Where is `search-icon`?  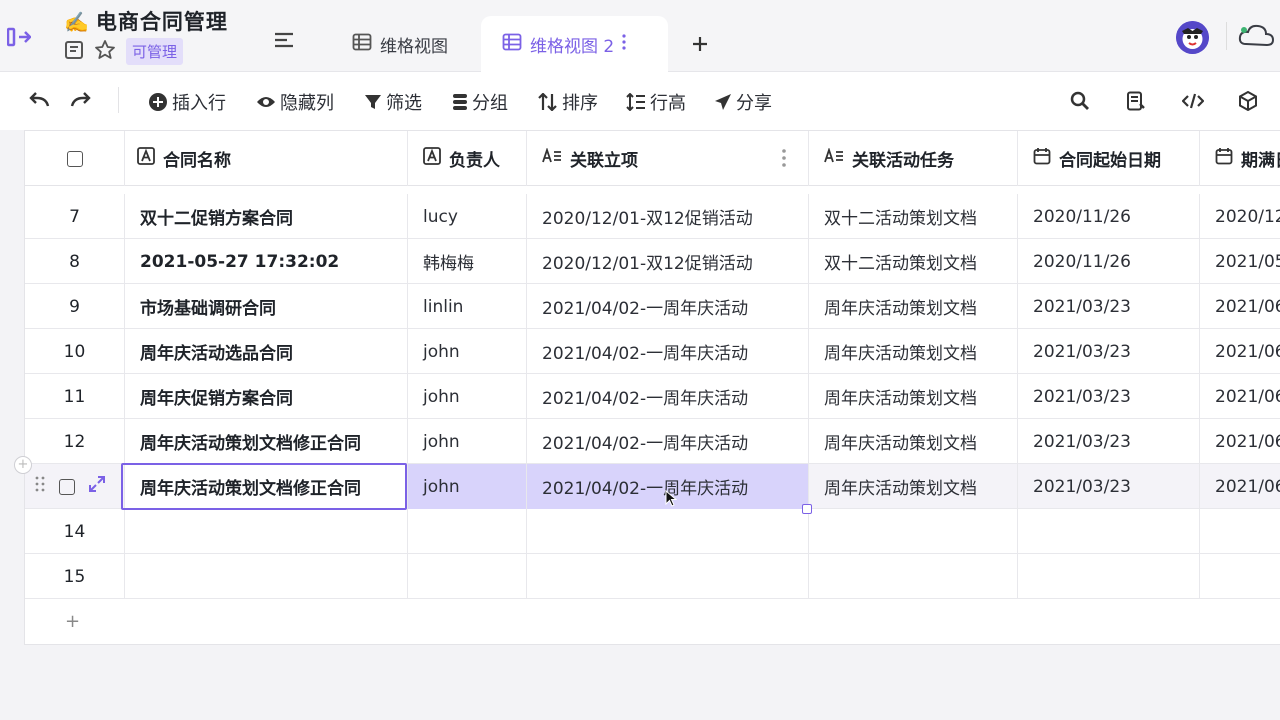
search-icon is located at coordinates (1080, 103).